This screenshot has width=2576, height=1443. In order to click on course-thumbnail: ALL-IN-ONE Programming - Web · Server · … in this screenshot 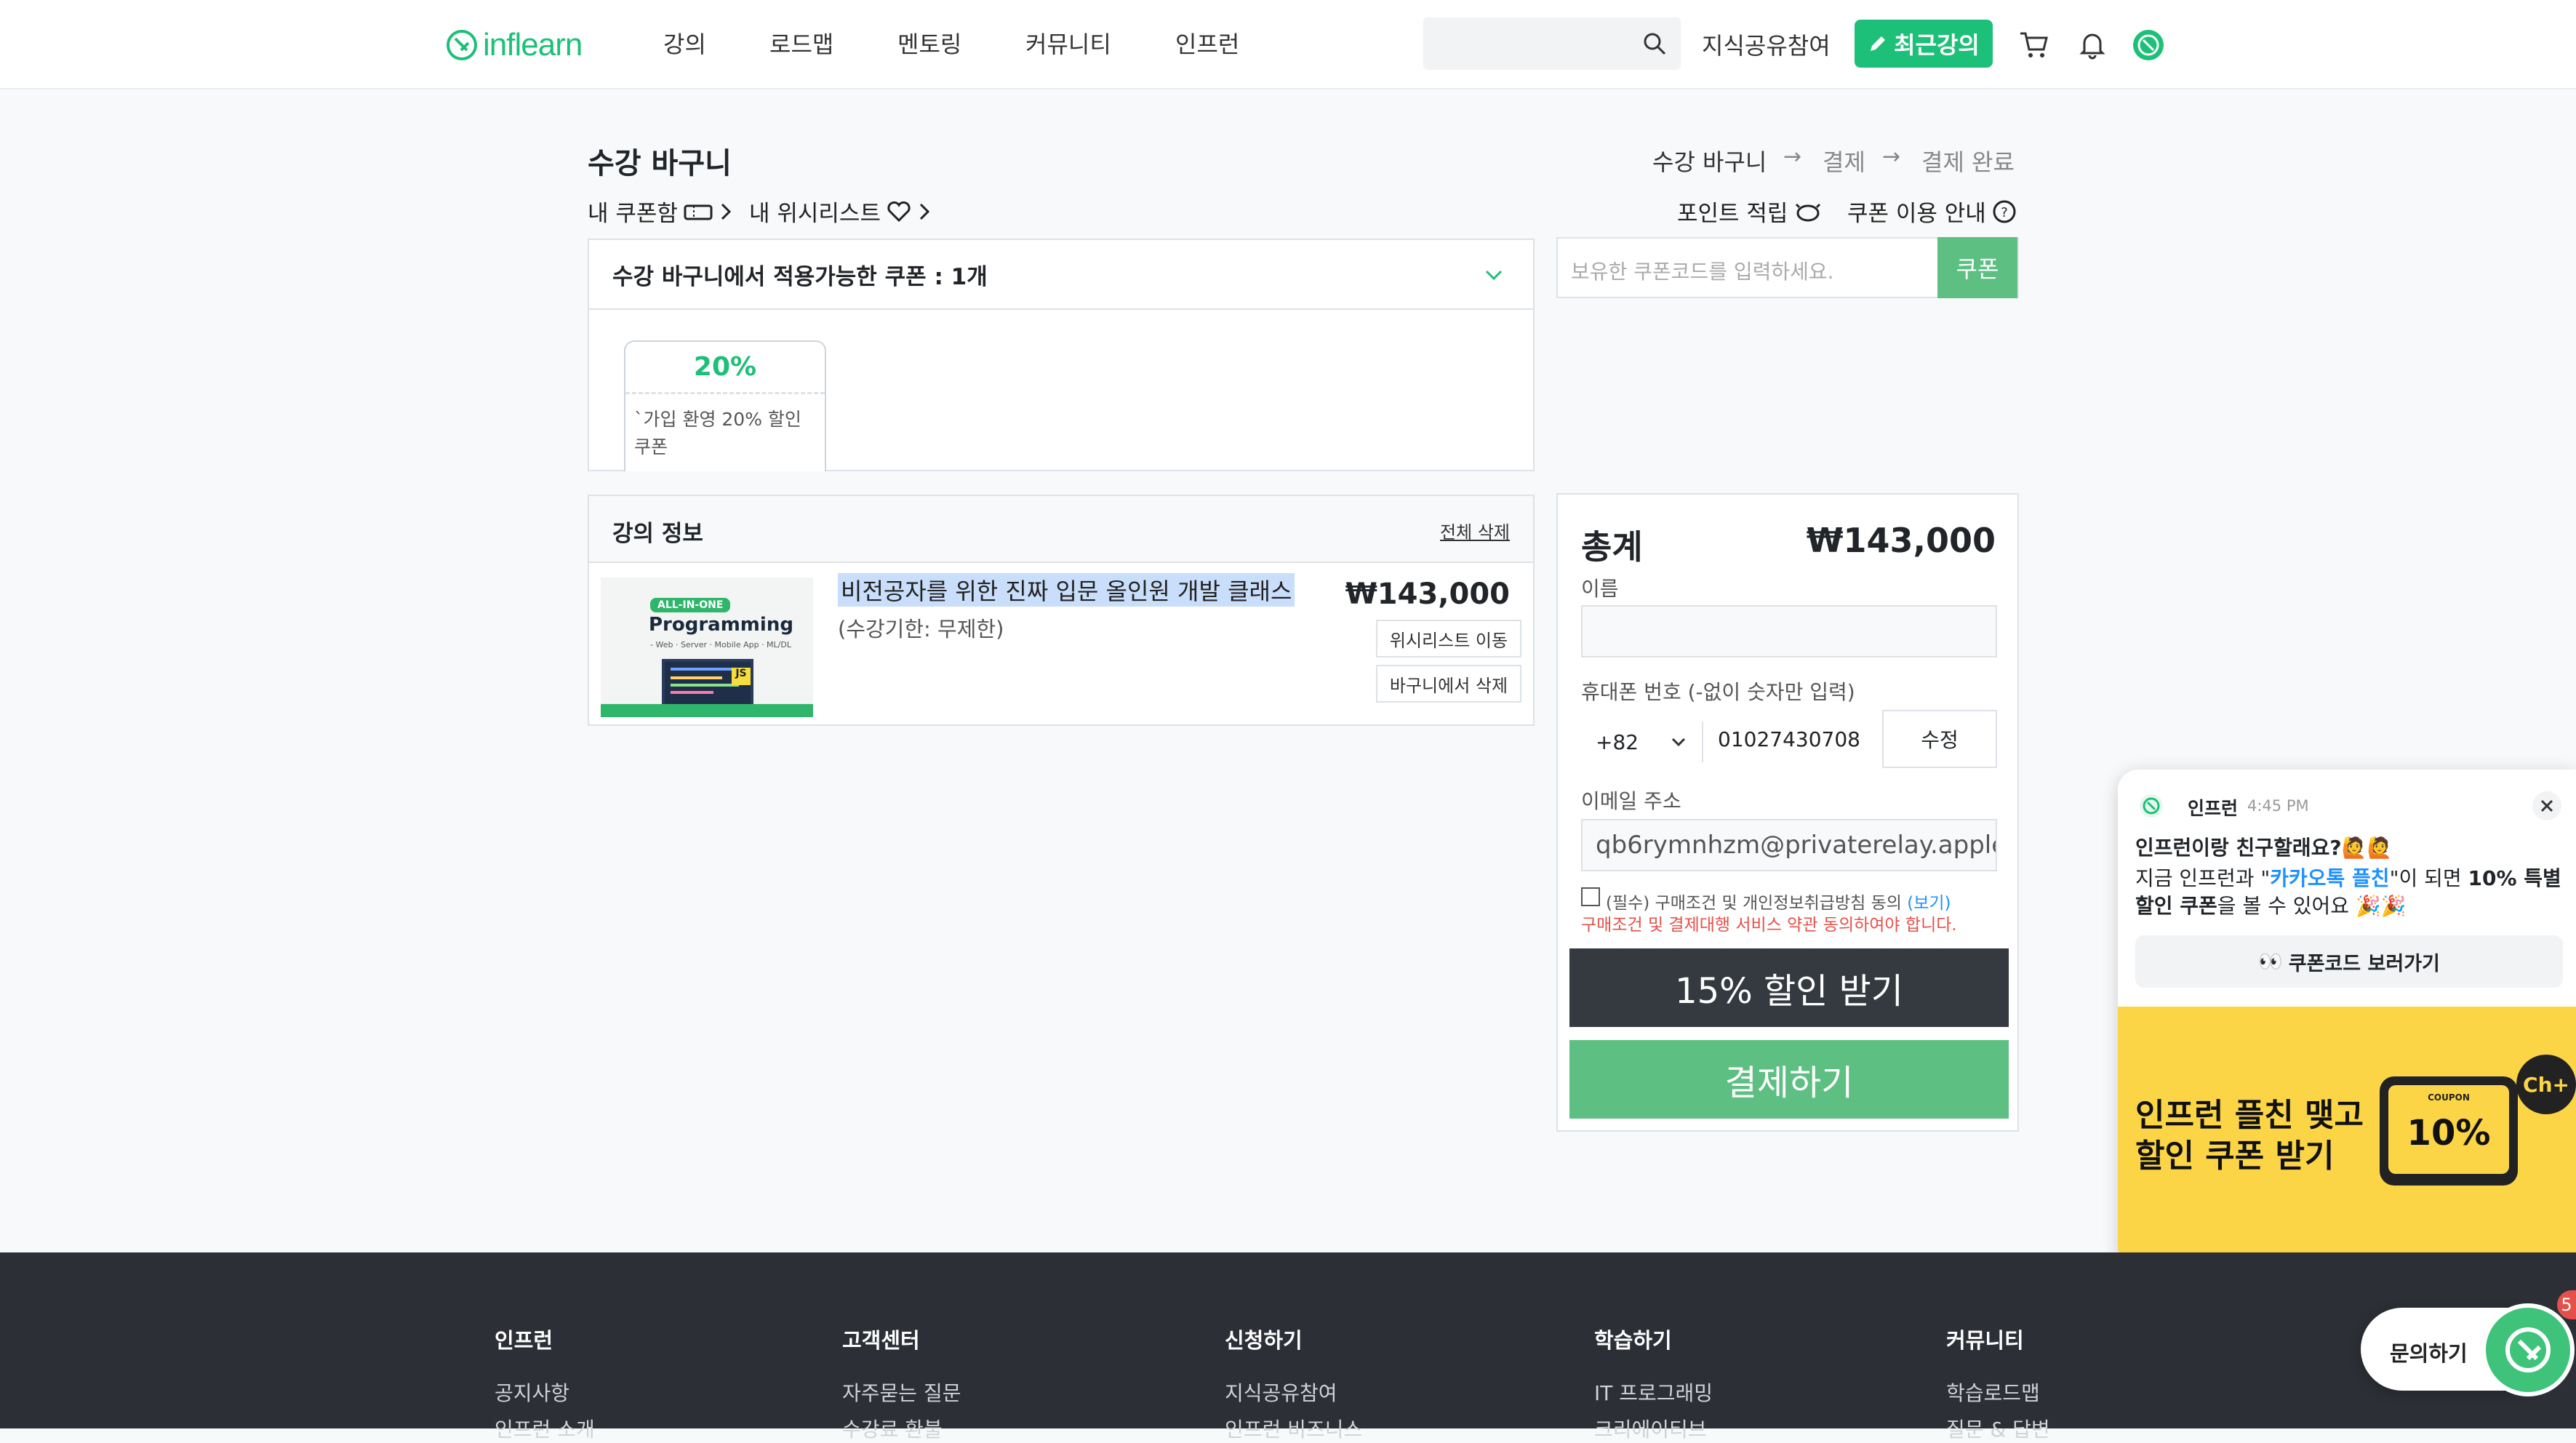, I will do `click(707, 647)`.